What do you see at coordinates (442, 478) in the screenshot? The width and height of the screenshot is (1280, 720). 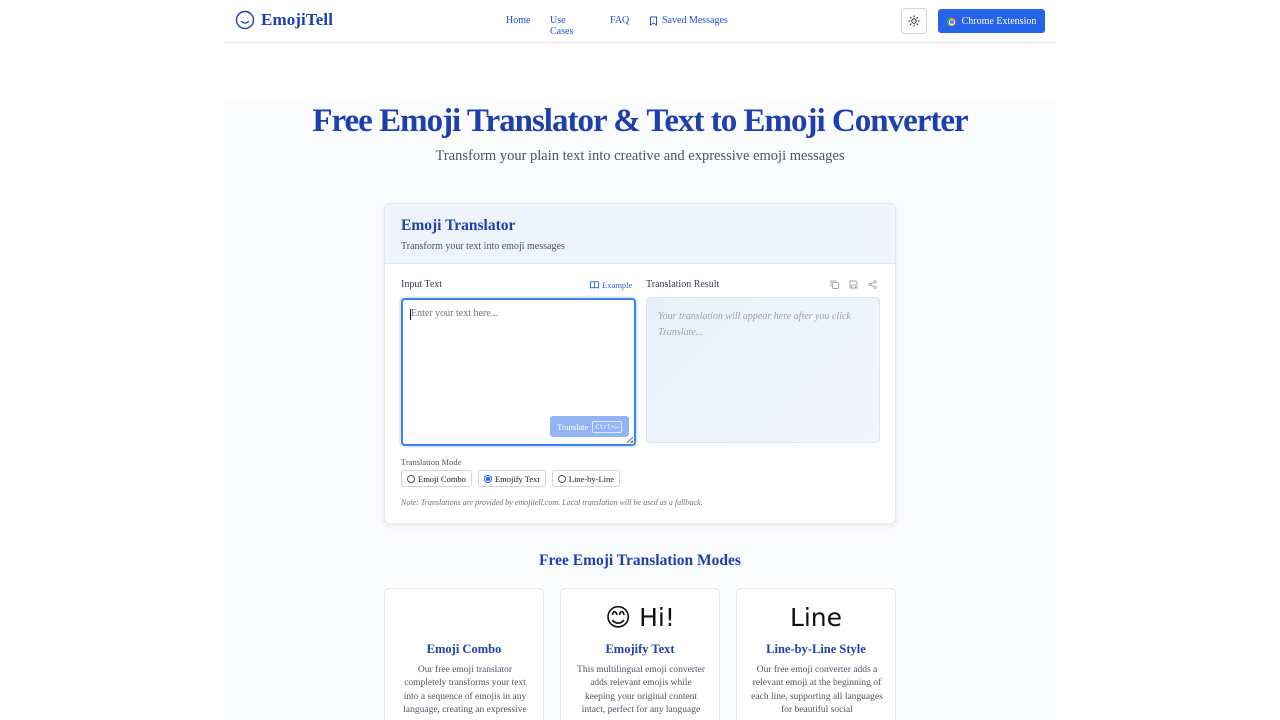 I see `mode-label-emoji-combo: Emoji Combo` at bounding box center [442, 478].